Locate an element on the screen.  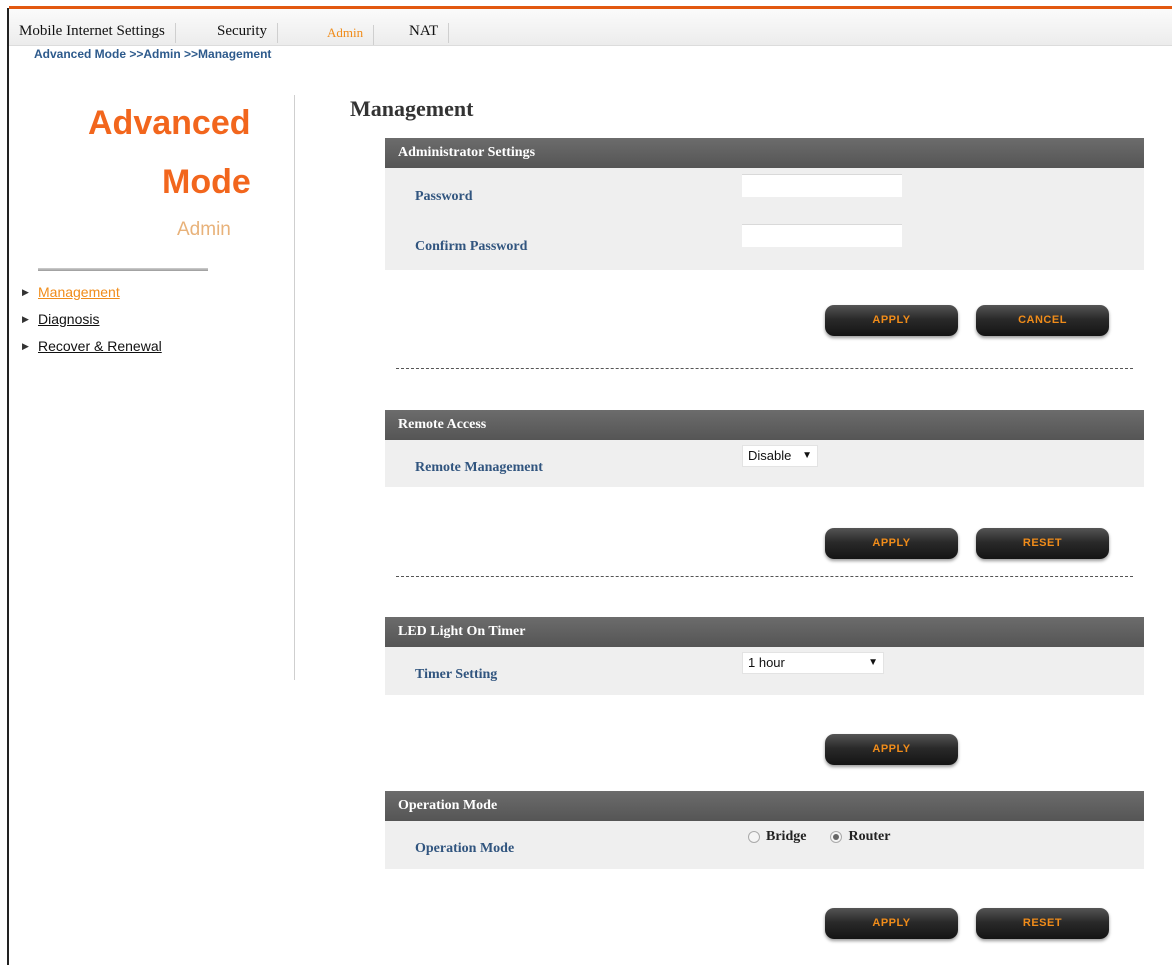
operation-apply-button: APPLY is located at coordinates (891, 923).